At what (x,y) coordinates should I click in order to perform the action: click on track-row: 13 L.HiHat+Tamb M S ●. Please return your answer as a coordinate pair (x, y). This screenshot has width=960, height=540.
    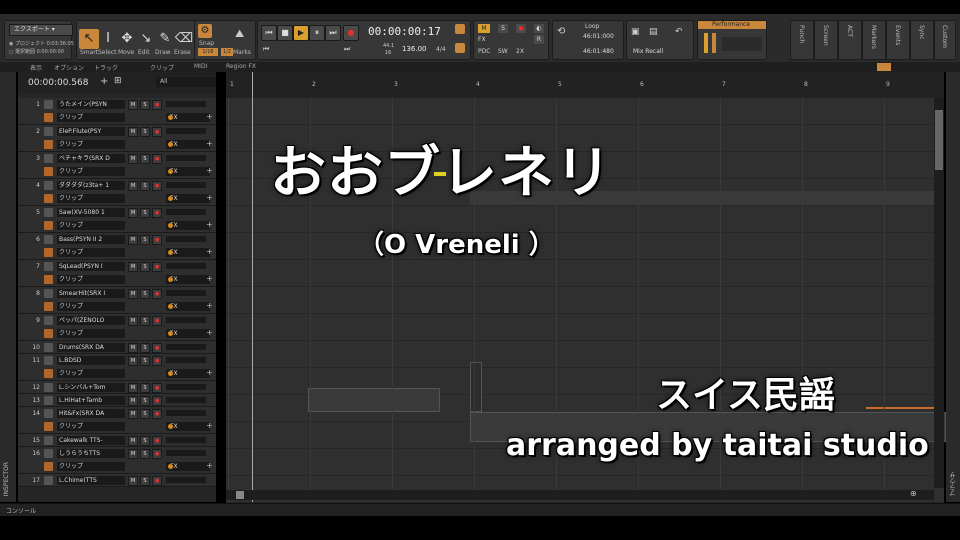
    Looking at the image, I should click on (117, 400).